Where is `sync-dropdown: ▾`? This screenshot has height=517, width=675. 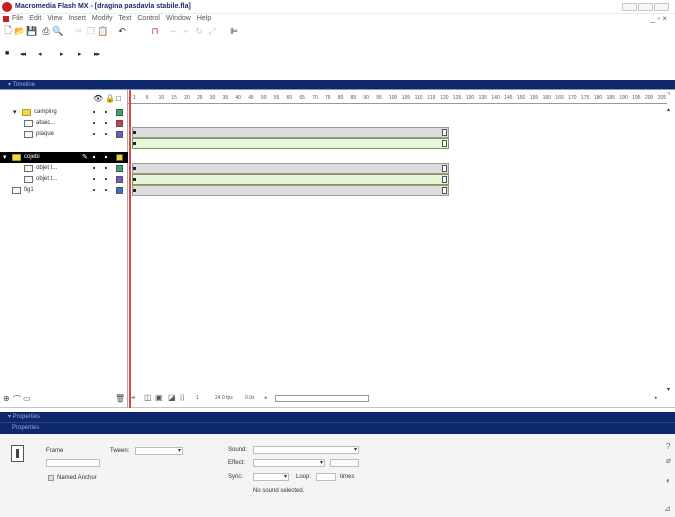 sync-dropdown: ▾ is located at coordinates (271, 477).